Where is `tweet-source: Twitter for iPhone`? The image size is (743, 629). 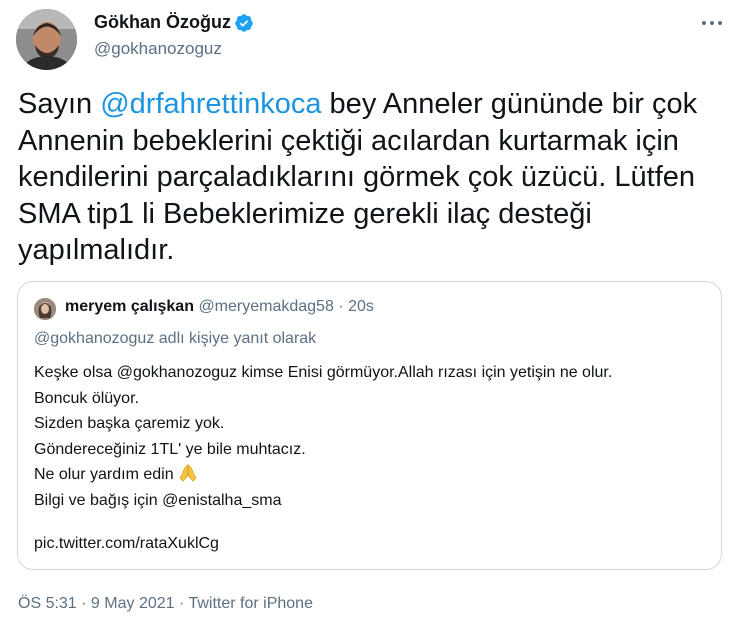 tweet-source: Twitter for iPhone is located at coordinates (250, 603).